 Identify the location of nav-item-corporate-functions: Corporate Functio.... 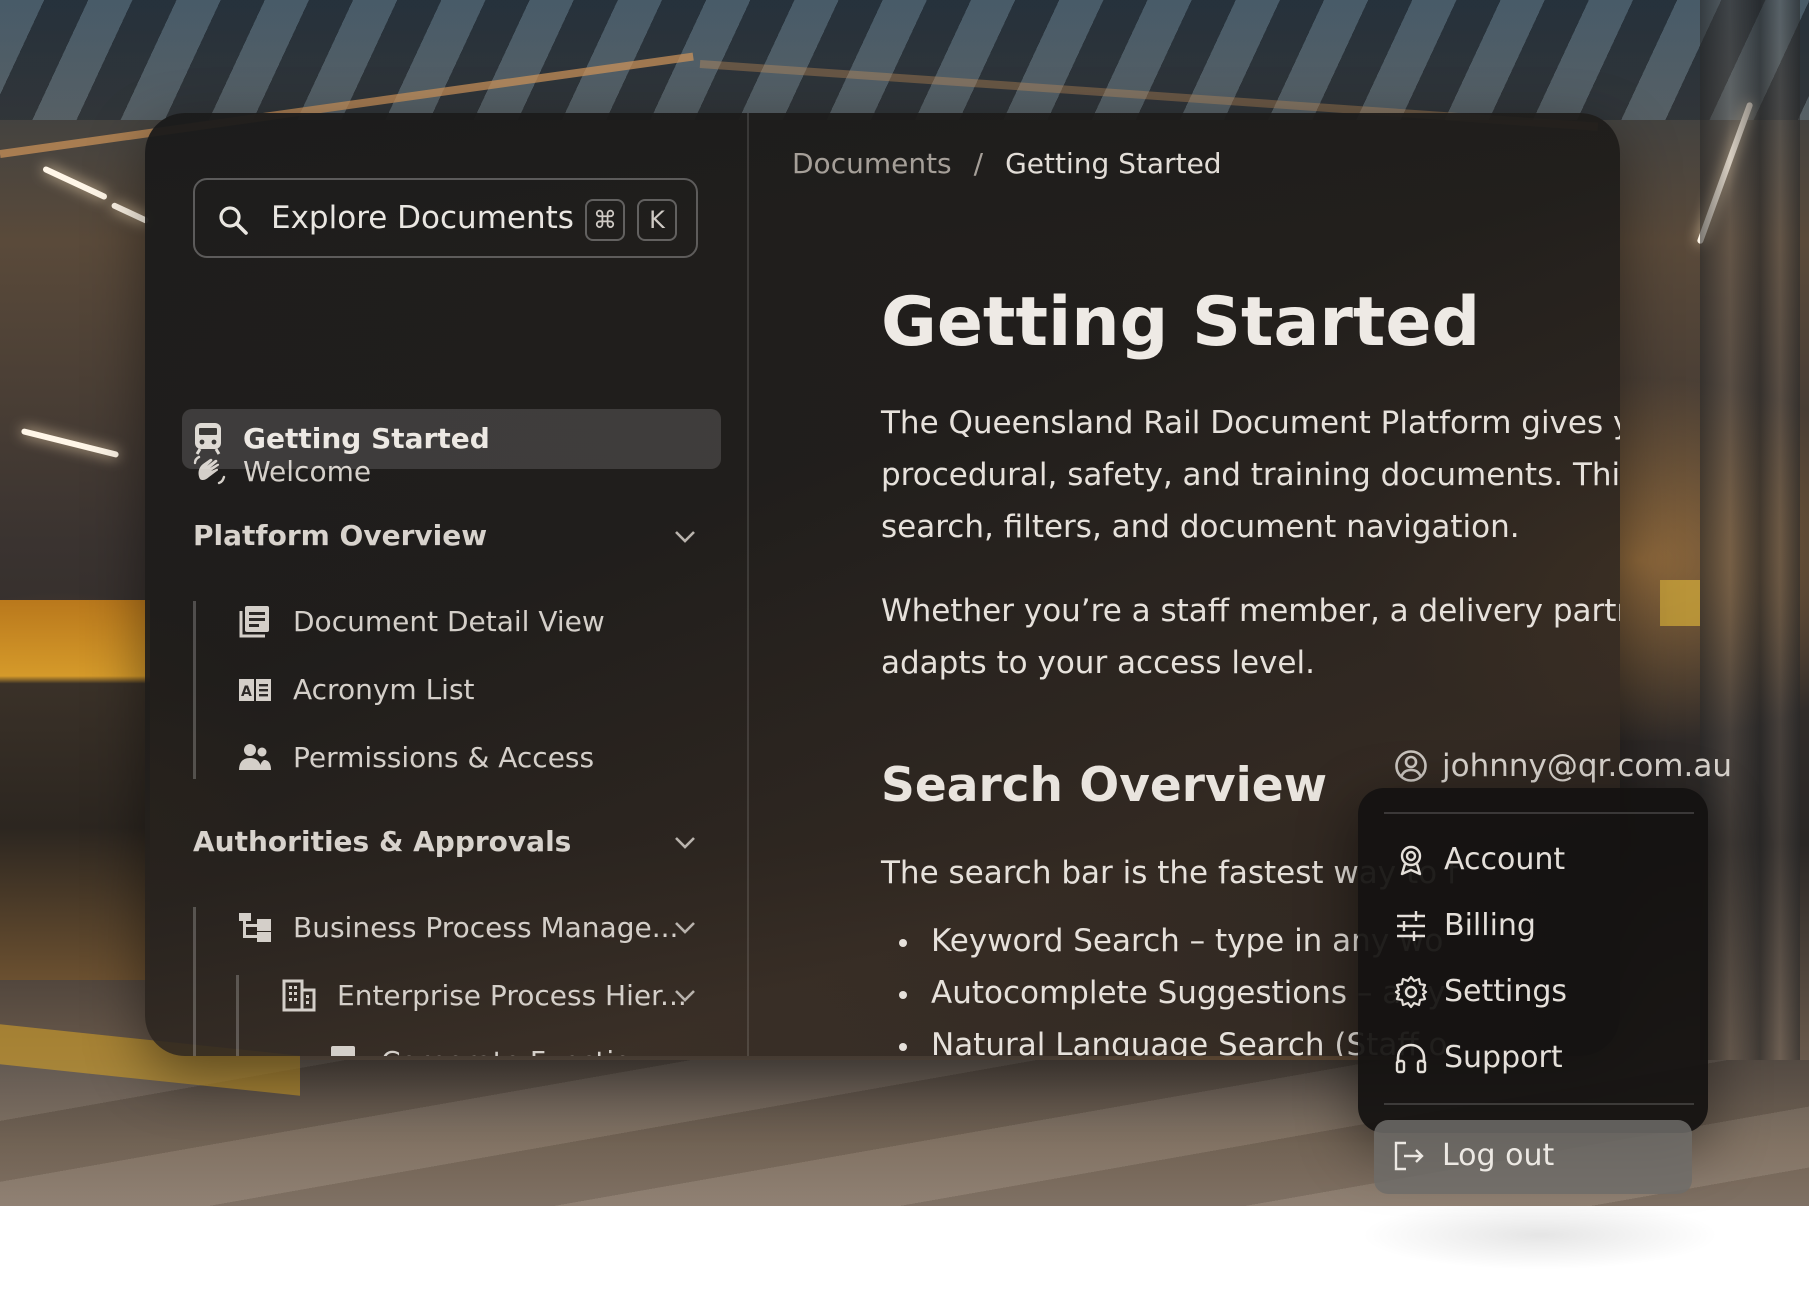
(491, 1049).